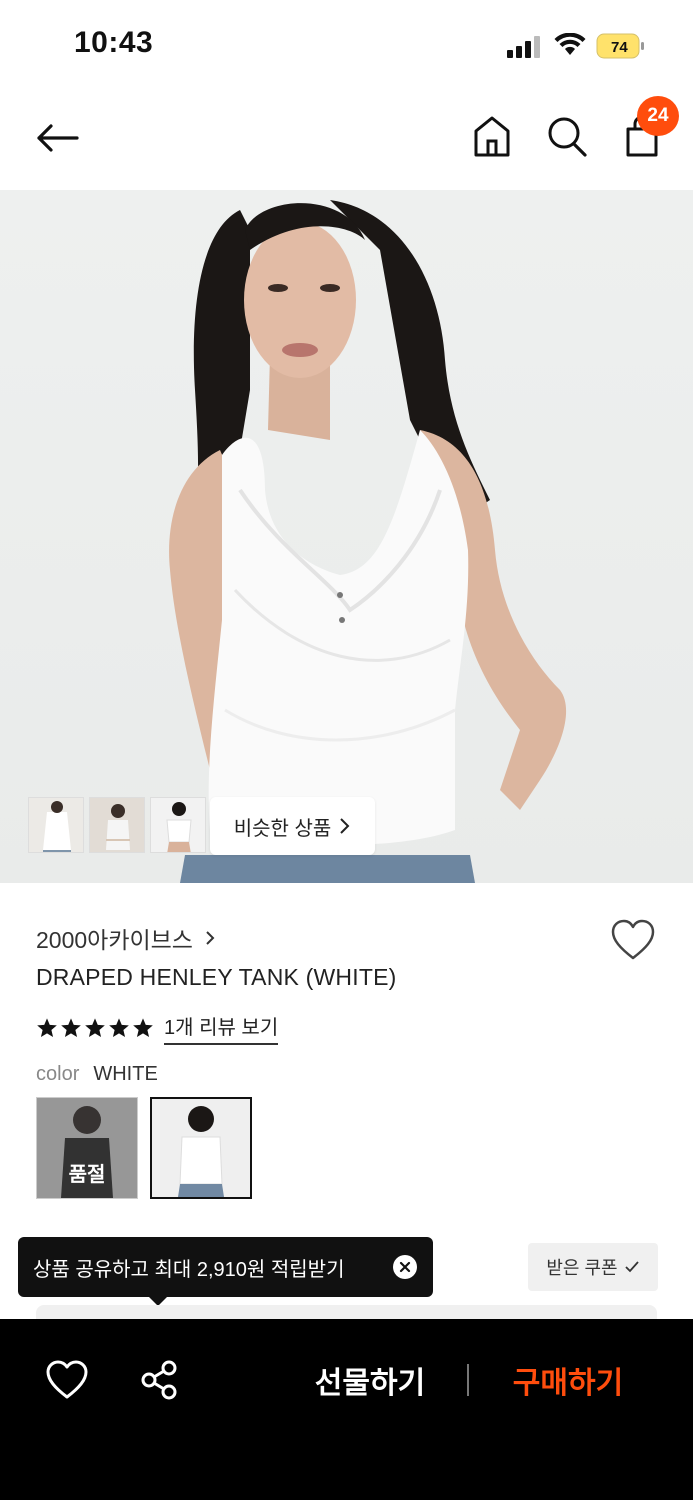 The image size is (693, 1500). I want to click on back-arrow-icon, so click(58, 138).